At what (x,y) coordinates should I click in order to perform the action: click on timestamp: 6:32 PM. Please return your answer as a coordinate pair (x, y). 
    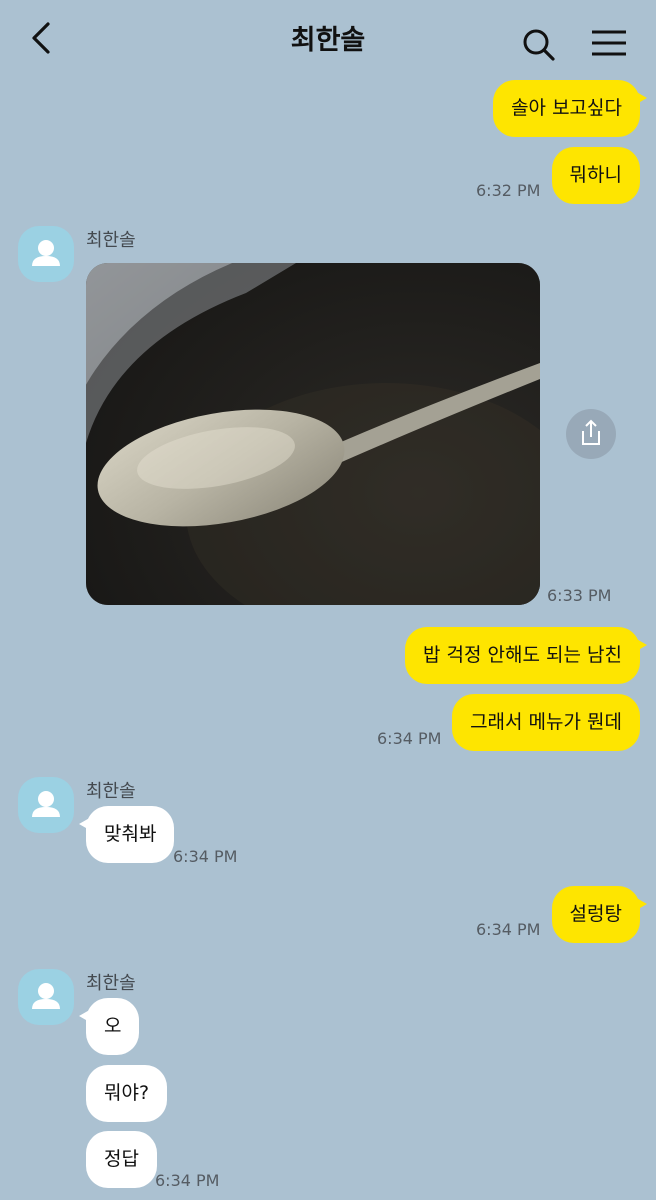
    Looking at the image, I should click on (508, 190).